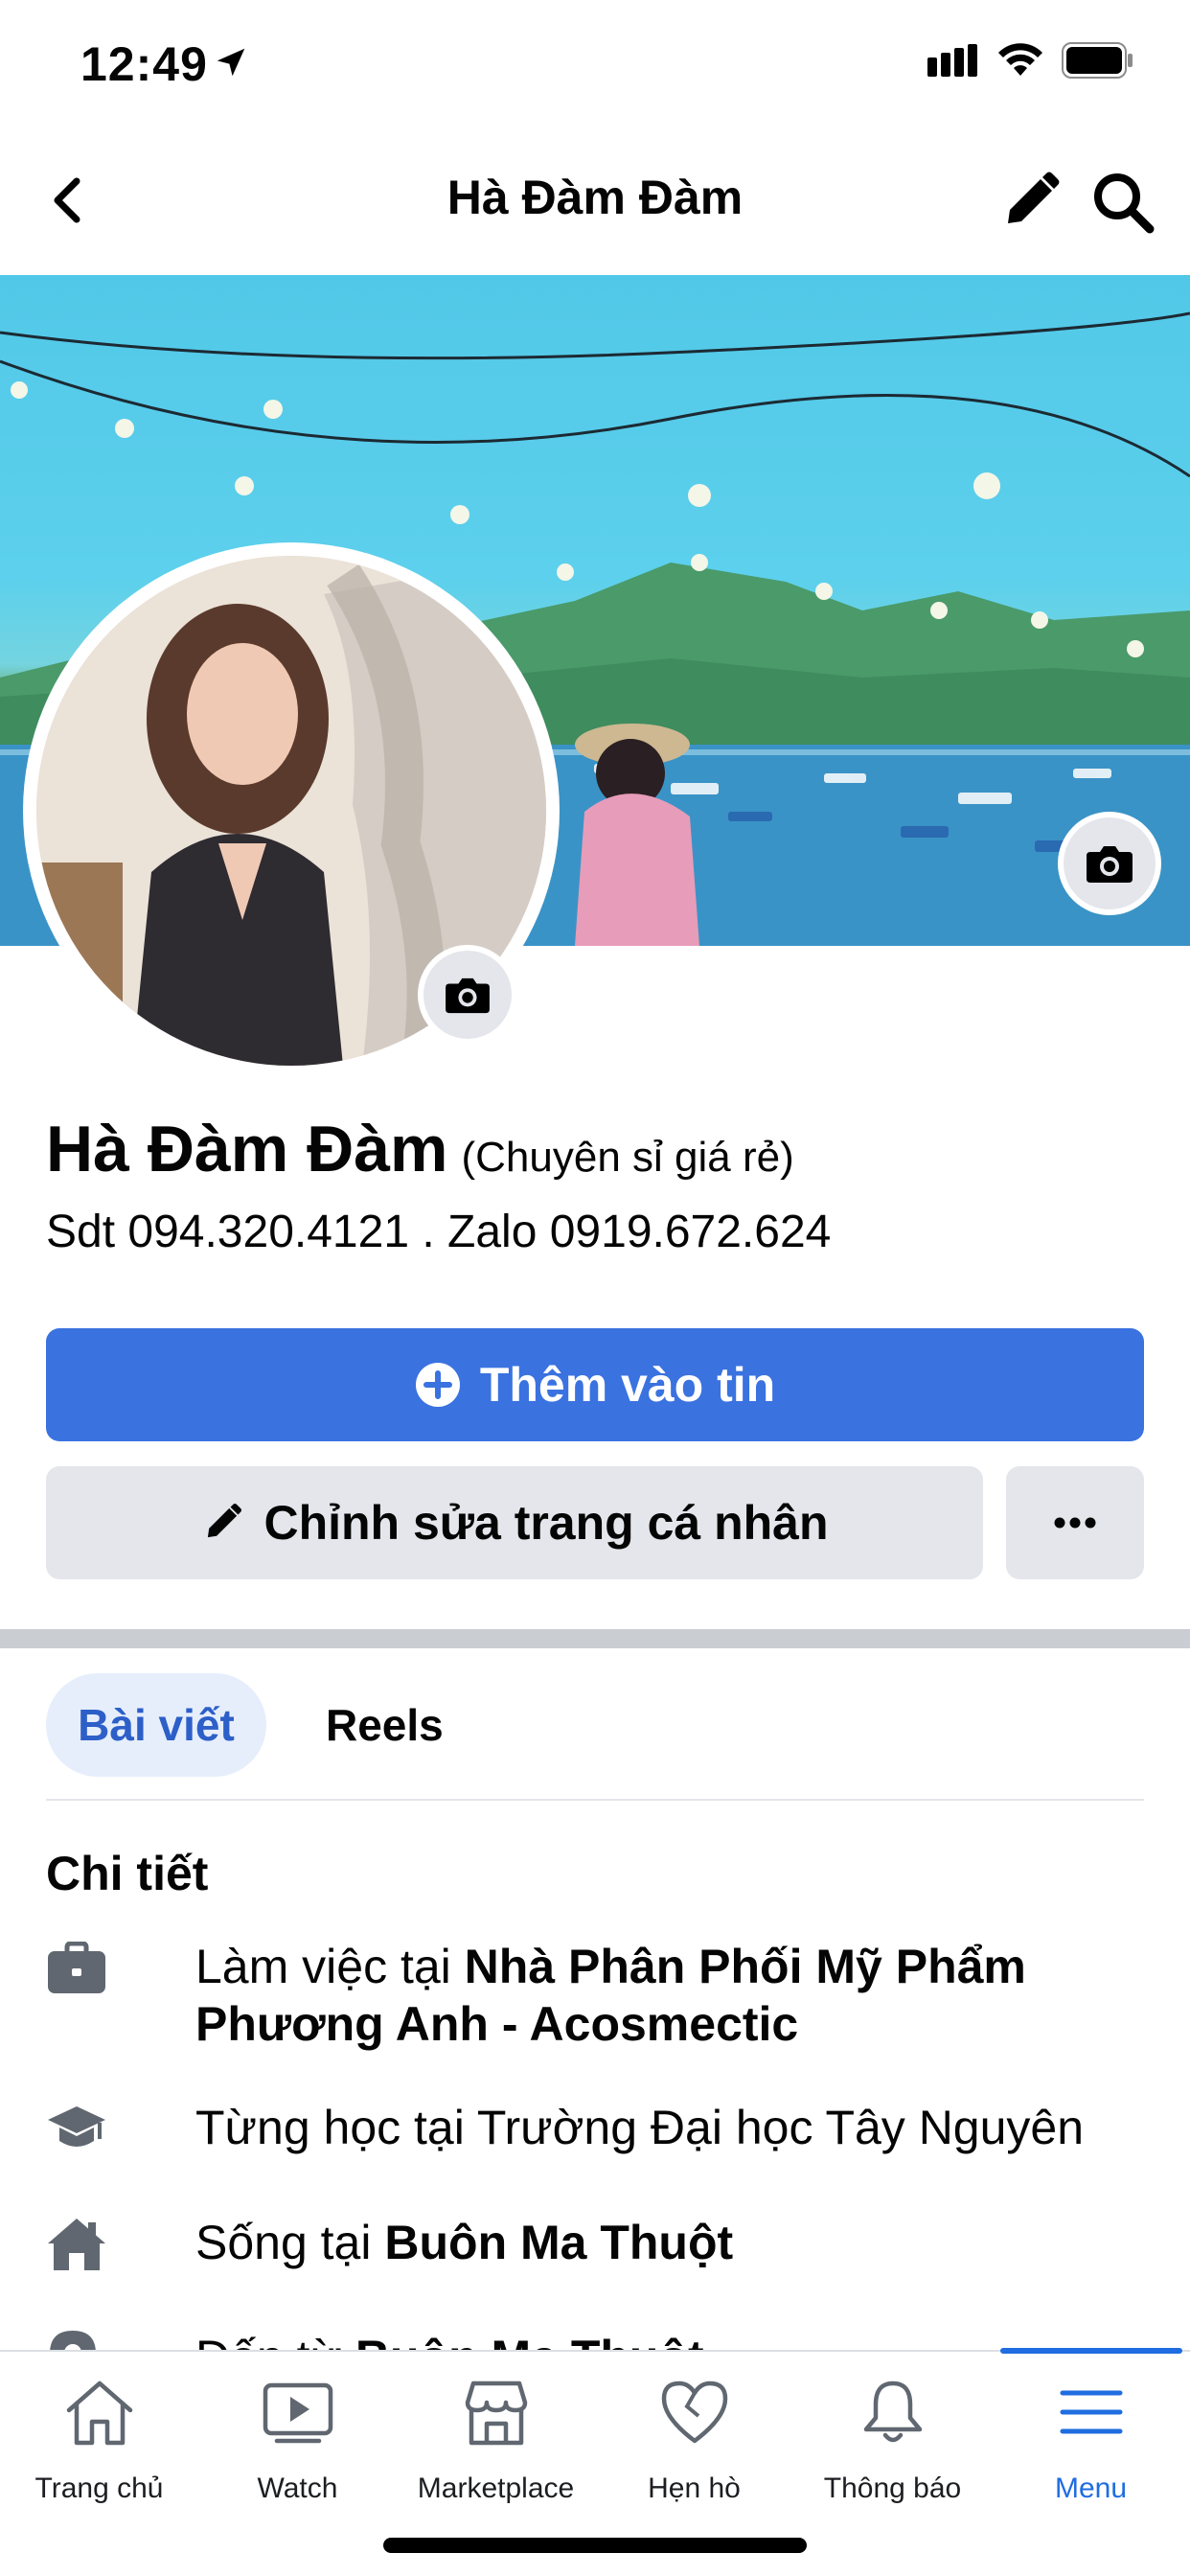 This screenshot has height=2576, width=1190. Describe the element at coordinates (99, 2488) in the screenshot. I see `nav-home-label: Trang chủ` at that location.